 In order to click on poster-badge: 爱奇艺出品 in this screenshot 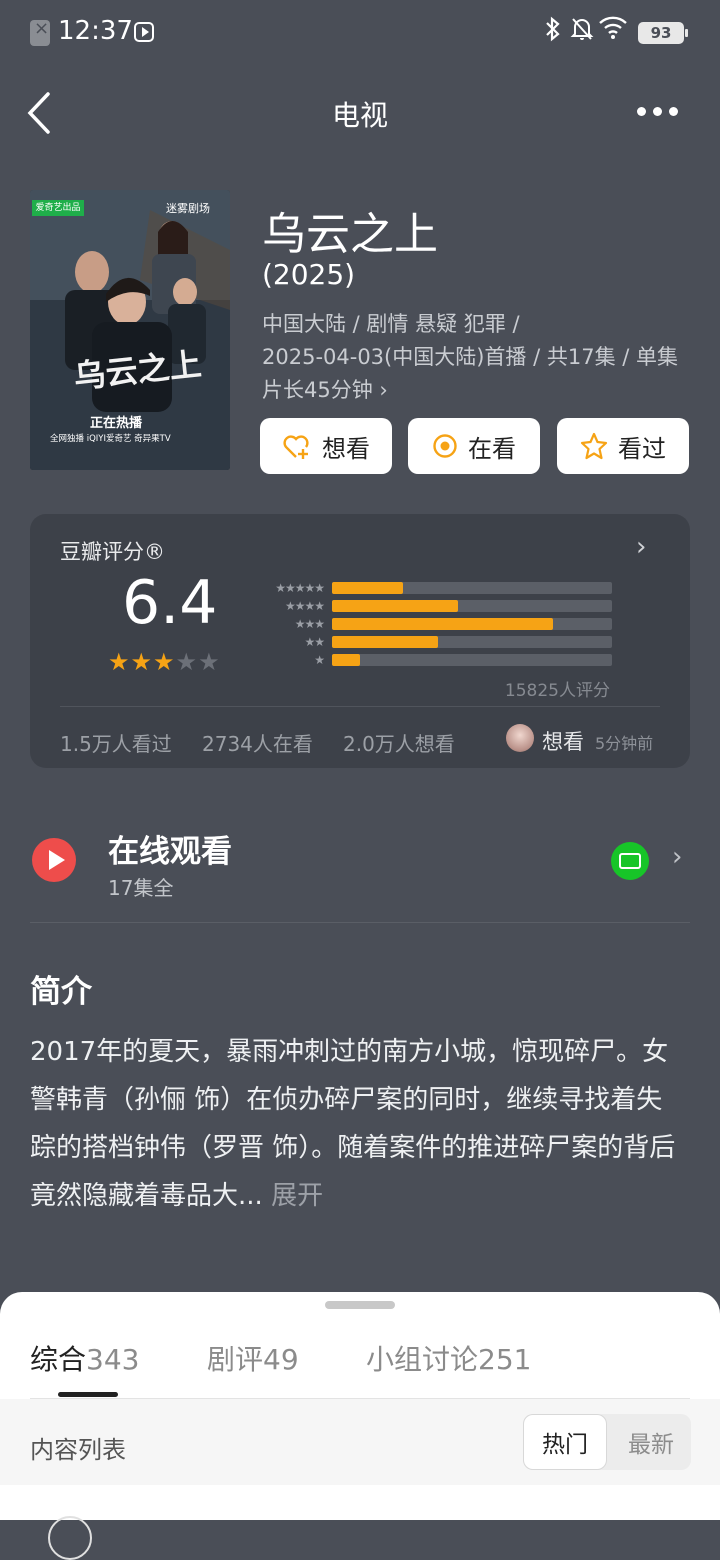, I will do `click(58, 208)`.